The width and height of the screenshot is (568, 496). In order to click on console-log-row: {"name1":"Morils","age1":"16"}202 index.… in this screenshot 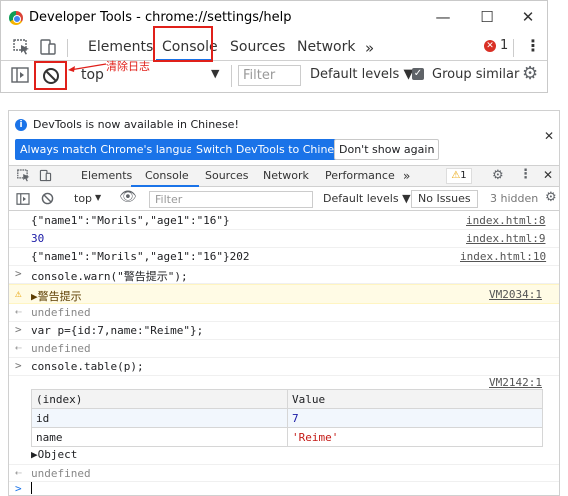, I will do `click(284, 257)`.